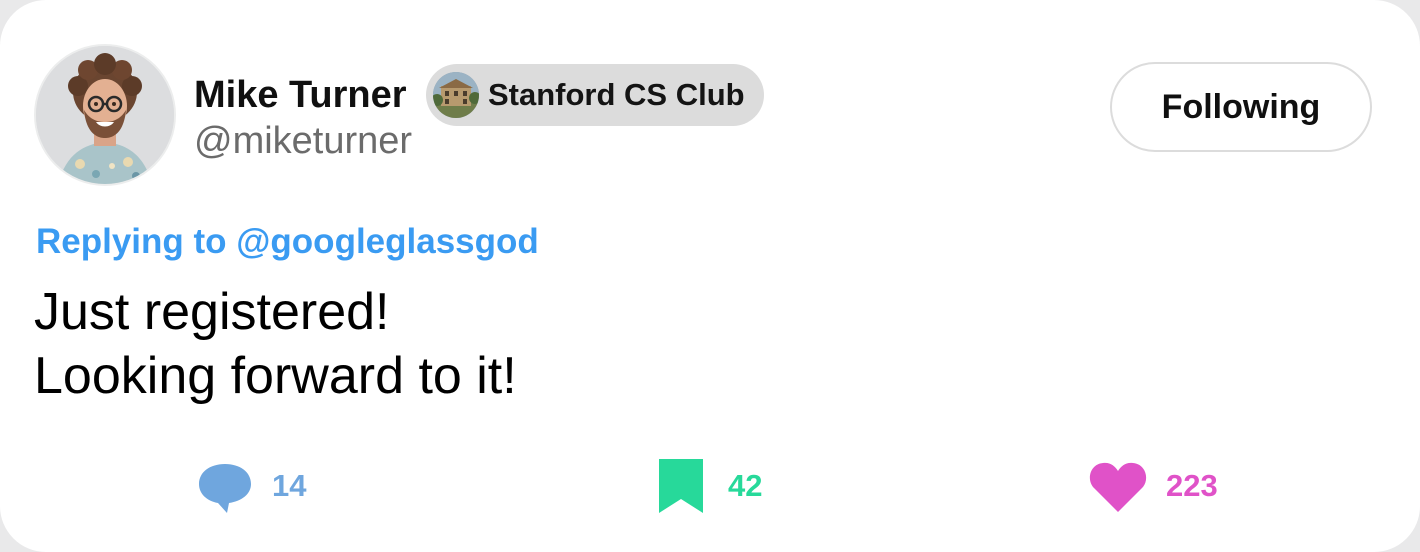 The width and height of the screenshot is (1420, 552). I want to click on person-avatar-icon, so click(105, 115).